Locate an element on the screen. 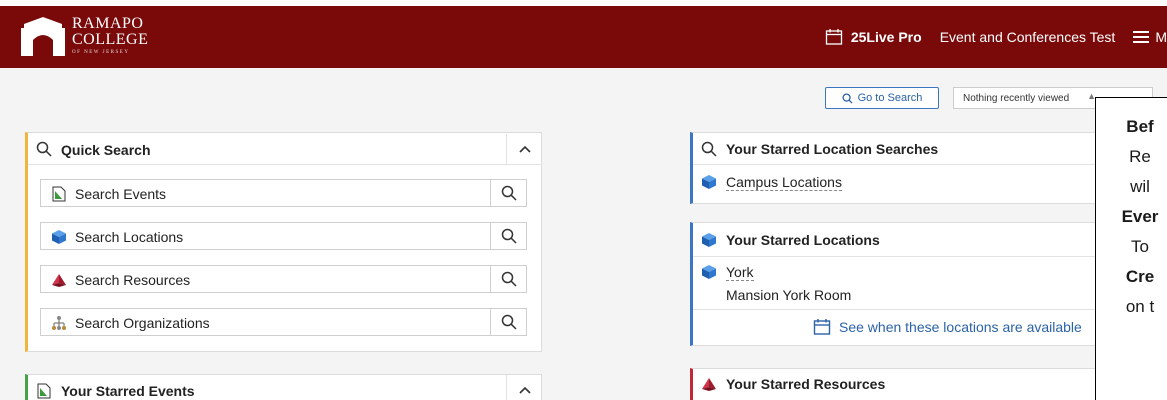 This screenshot has height=400, width=1167. search-resources-row: Search Resources is located at coordinates (283, 279).